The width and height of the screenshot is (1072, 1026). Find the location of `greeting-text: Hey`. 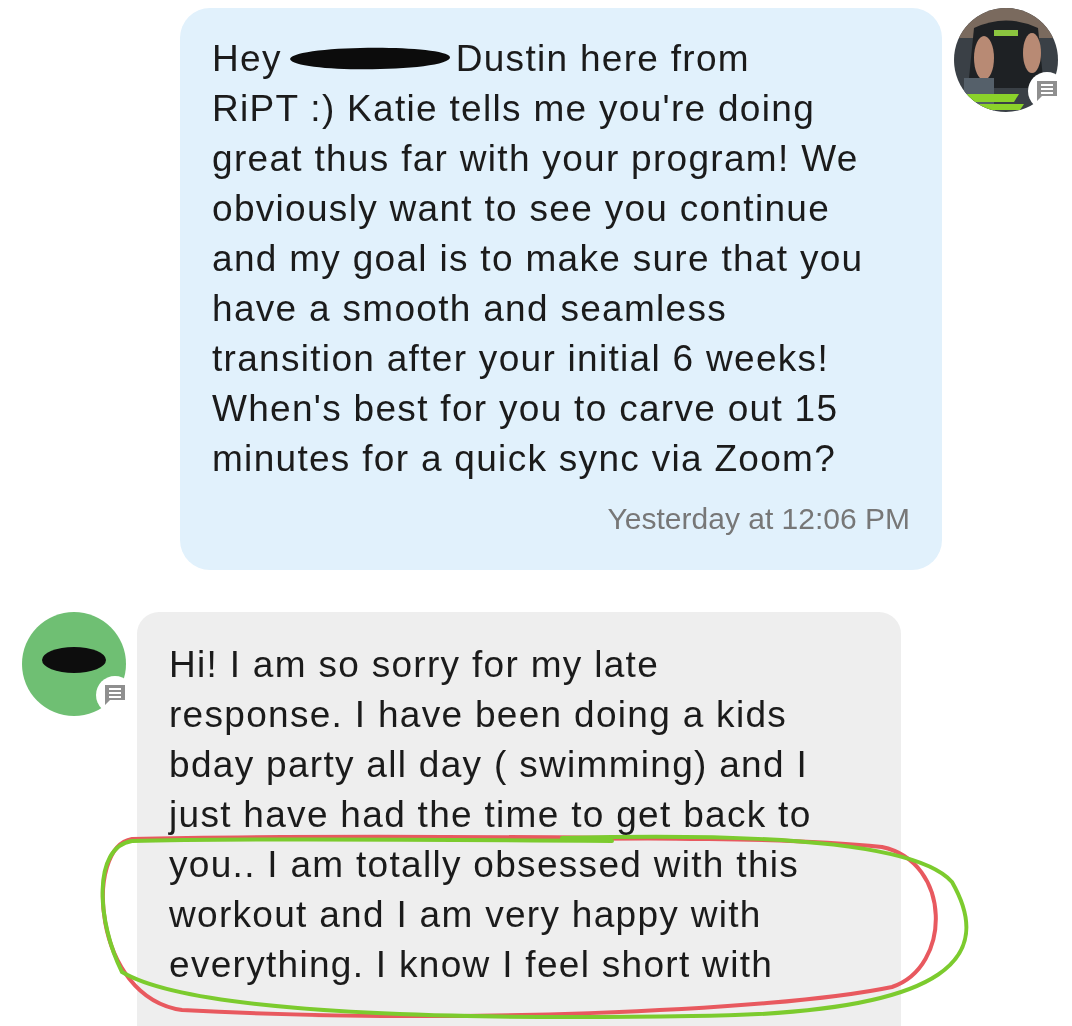

greeting-text: Hey is located at coordinates (247, 59).